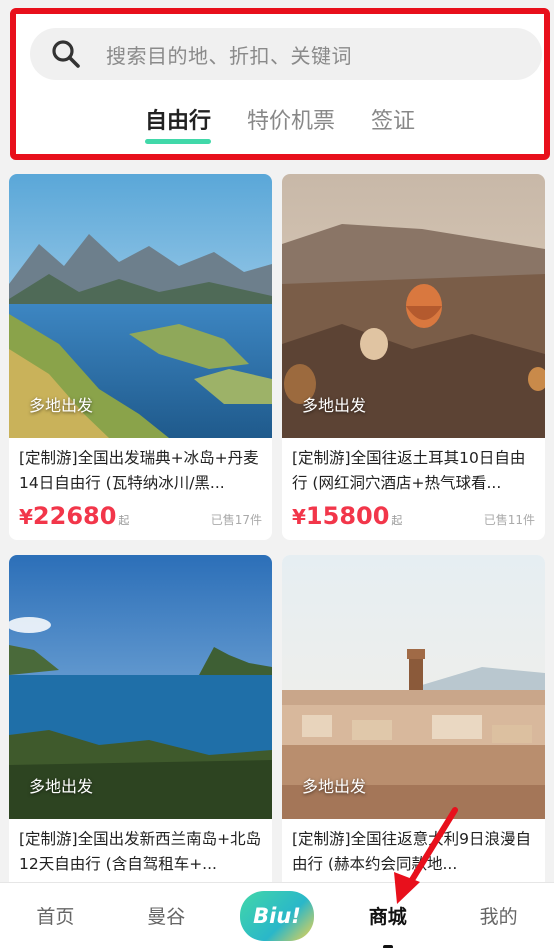 The height and width of the screenshot is (948, 554). I want to click on category-tabs: 自由行 特价机票 签证, so click(280, 129).